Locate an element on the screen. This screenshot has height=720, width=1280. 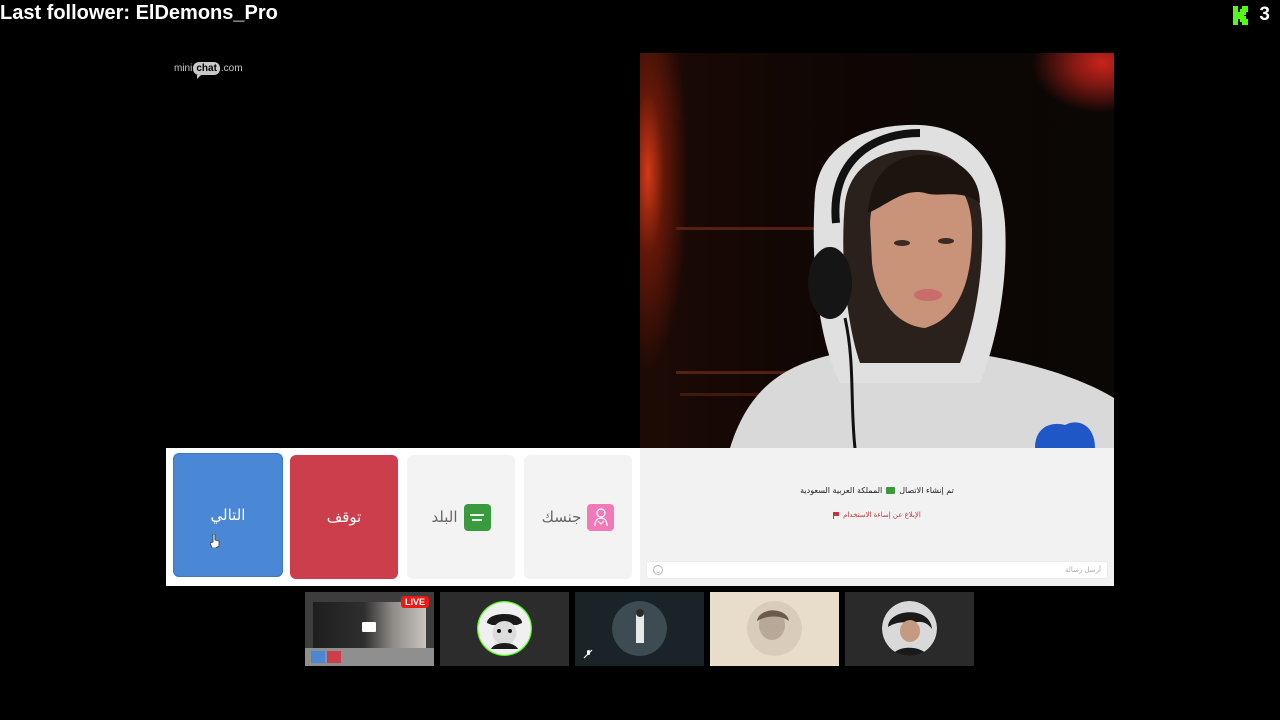
thumbnail-stream: LIVE is located at coordinates (369, 629).